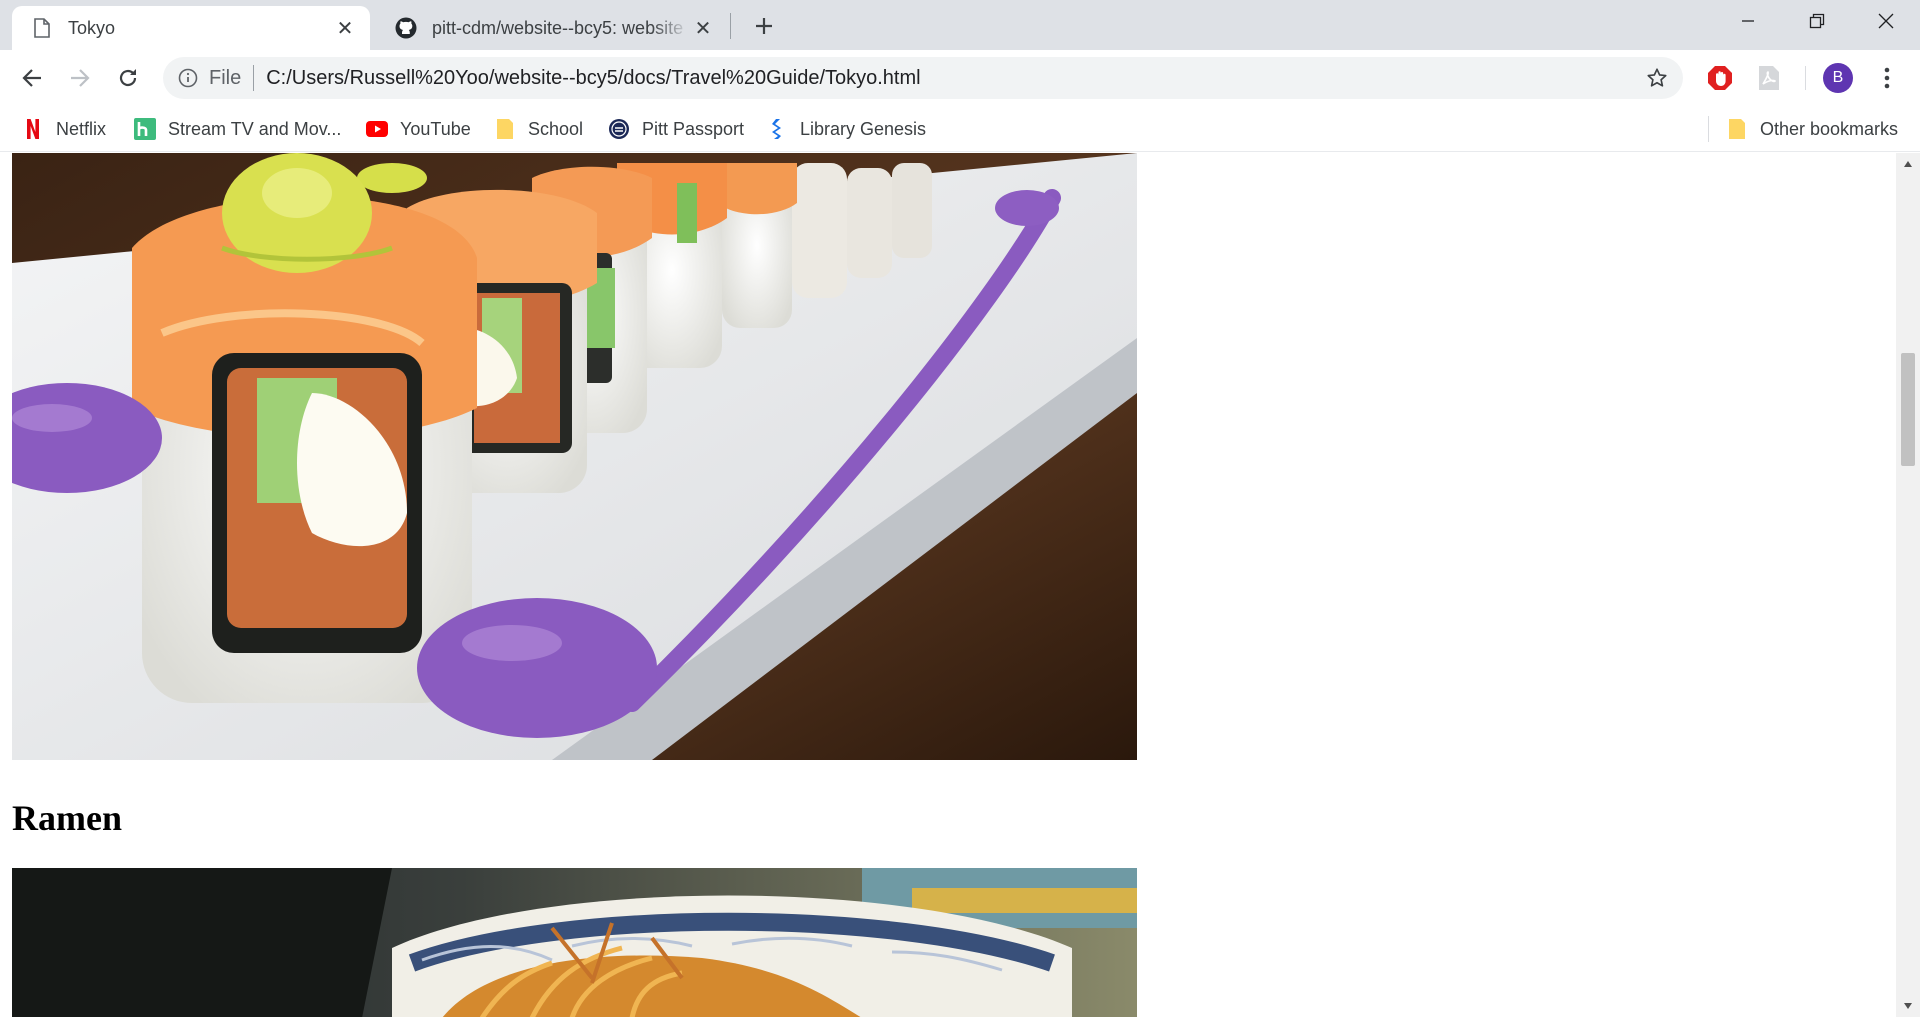 Image resolution: width=1920 pixels, height=1017 pixels. Describe the element at coordinates (556, 128) in the screenshot. I see `bookmark-label: School` at that location.